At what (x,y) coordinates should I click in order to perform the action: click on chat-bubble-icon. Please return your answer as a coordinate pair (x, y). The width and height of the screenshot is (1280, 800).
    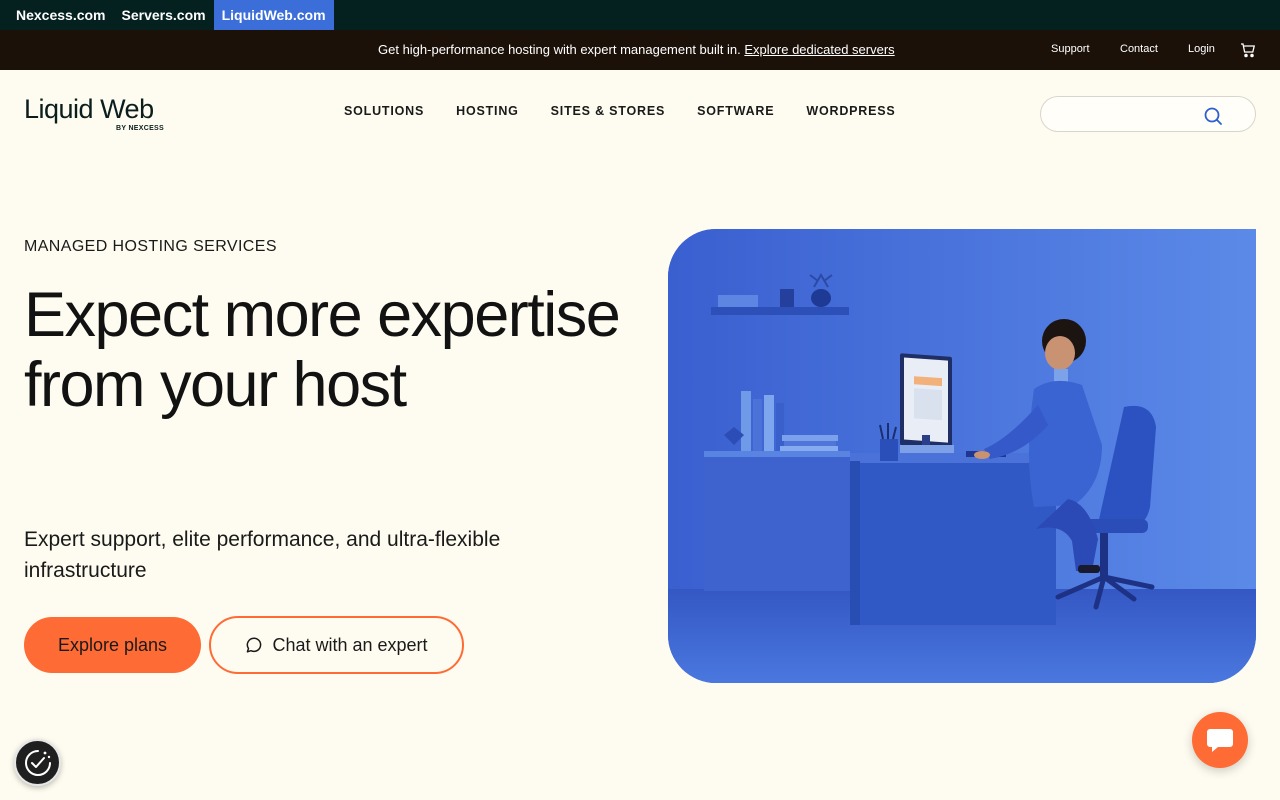
    Looking at the image, I should click on (1220, 740).